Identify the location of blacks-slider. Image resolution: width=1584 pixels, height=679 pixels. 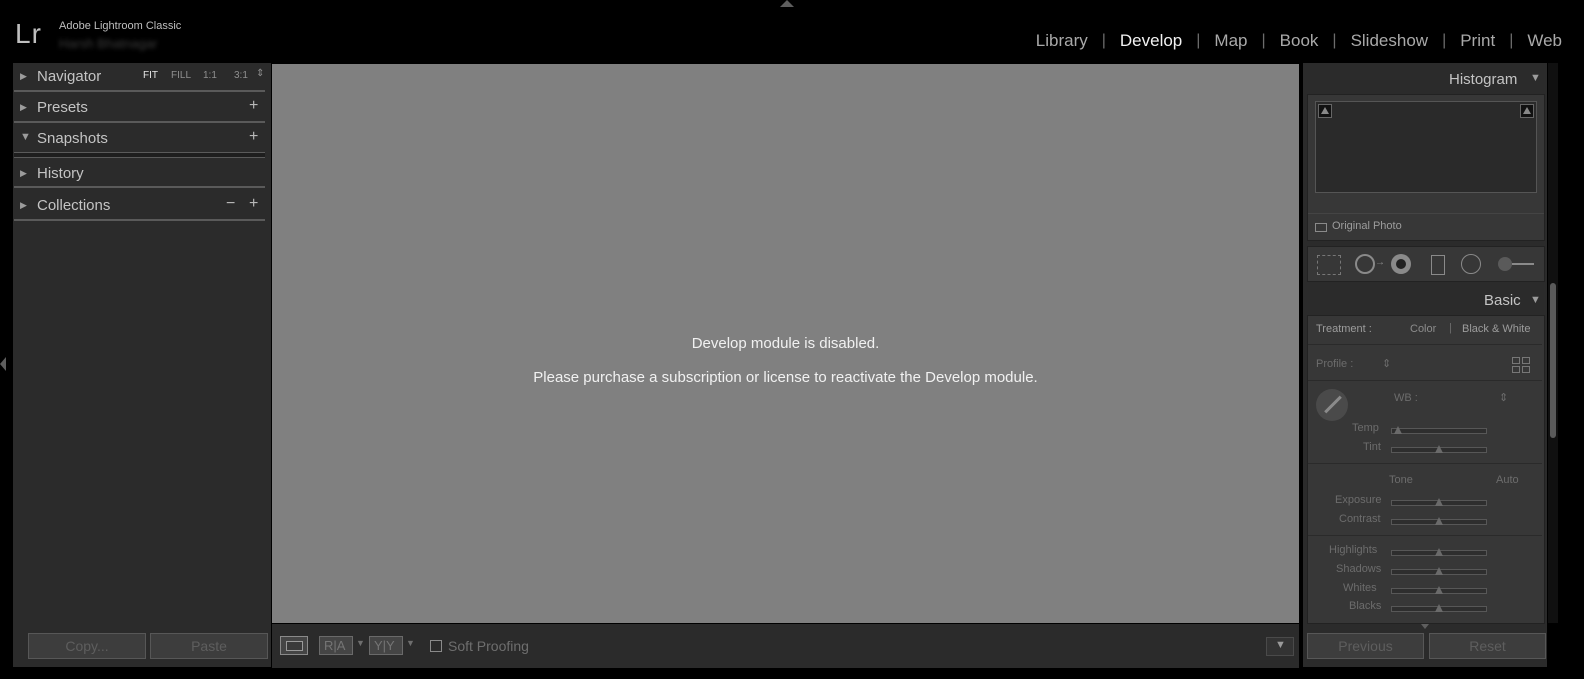
(1439, 608).